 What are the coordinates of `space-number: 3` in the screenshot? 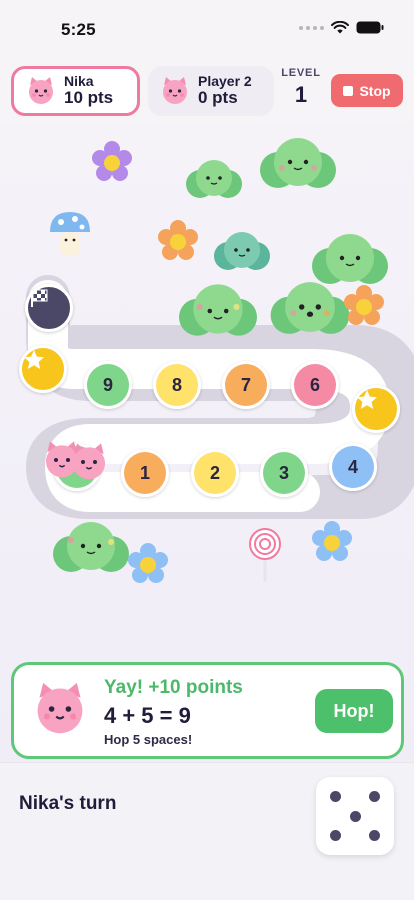 It's located at (283, 472).